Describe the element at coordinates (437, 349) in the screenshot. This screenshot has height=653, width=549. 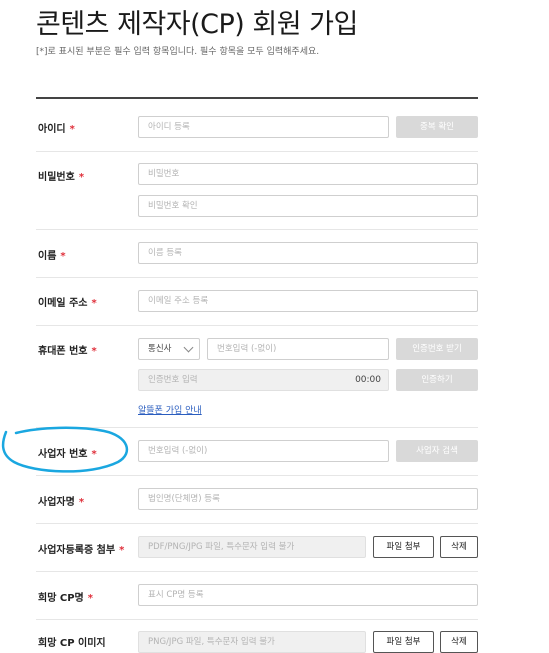
I see `request-code-button: 인증번호 받기` at that location.